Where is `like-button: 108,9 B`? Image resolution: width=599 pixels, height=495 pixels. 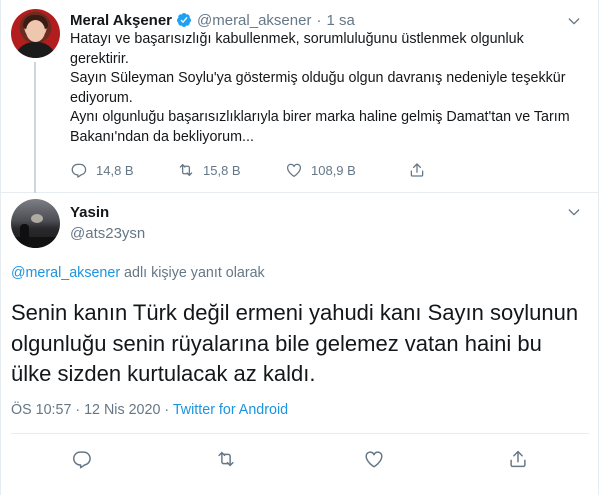 like-button: 108,9 B is located at coordinates (320, 170).